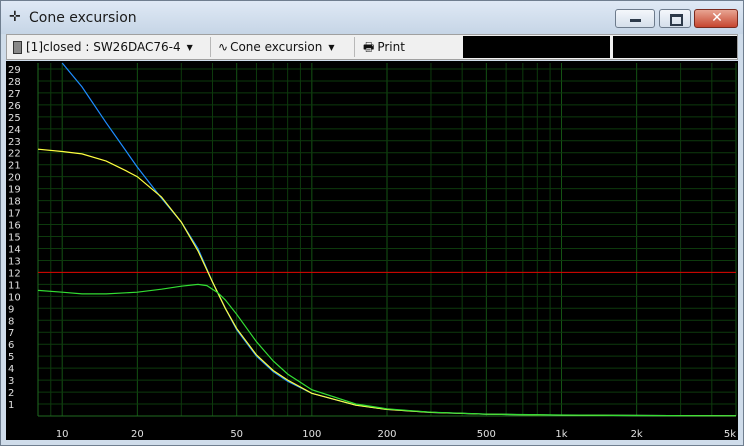  What do you see at coordinates (391, 47) in the screenshot?
I see `print-label: Print` at bounding box center [391, 47].